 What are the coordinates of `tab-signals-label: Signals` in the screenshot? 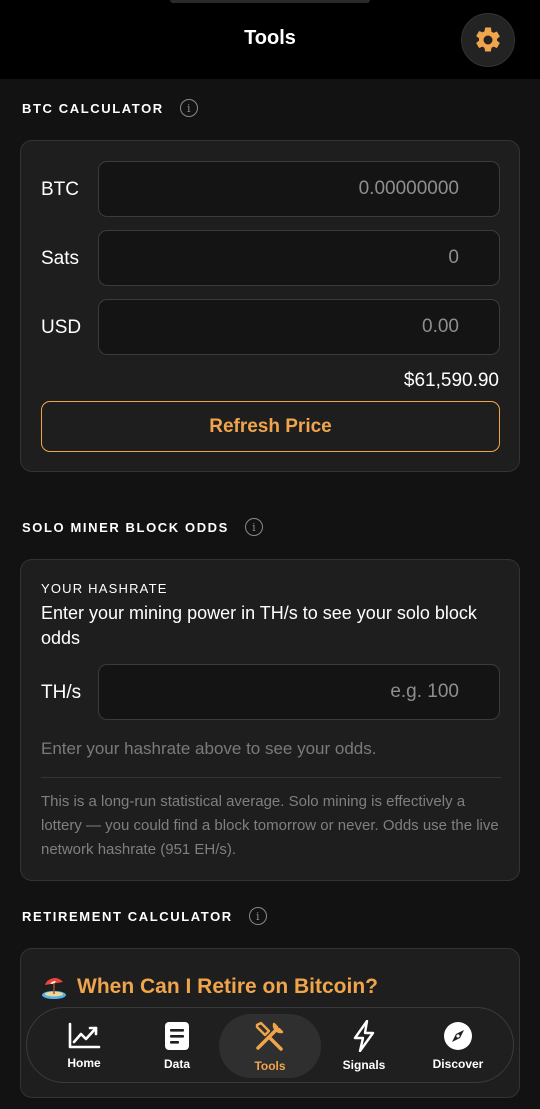 It's located at (364, 1065).